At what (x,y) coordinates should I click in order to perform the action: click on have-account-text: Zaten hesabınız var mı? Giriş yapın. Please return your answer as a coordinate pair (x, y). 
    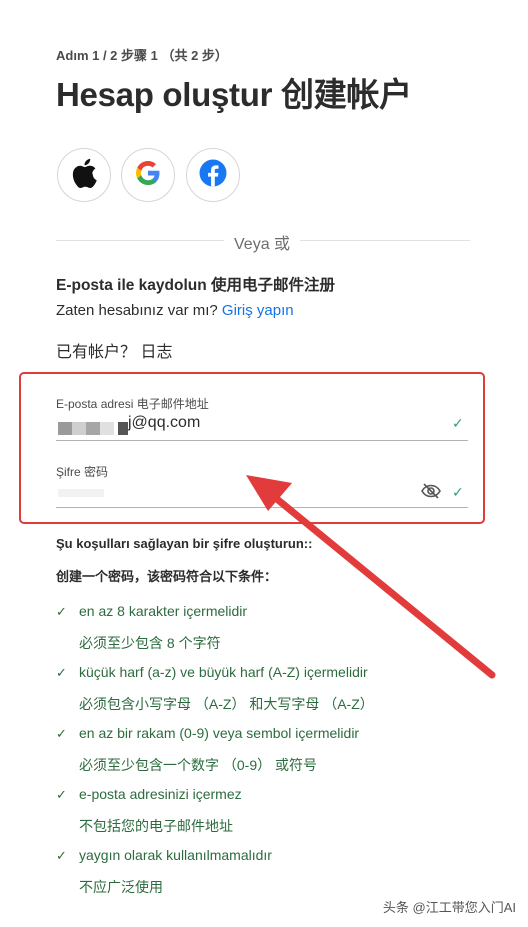
    Looking at the image, I should click on (175, 310).